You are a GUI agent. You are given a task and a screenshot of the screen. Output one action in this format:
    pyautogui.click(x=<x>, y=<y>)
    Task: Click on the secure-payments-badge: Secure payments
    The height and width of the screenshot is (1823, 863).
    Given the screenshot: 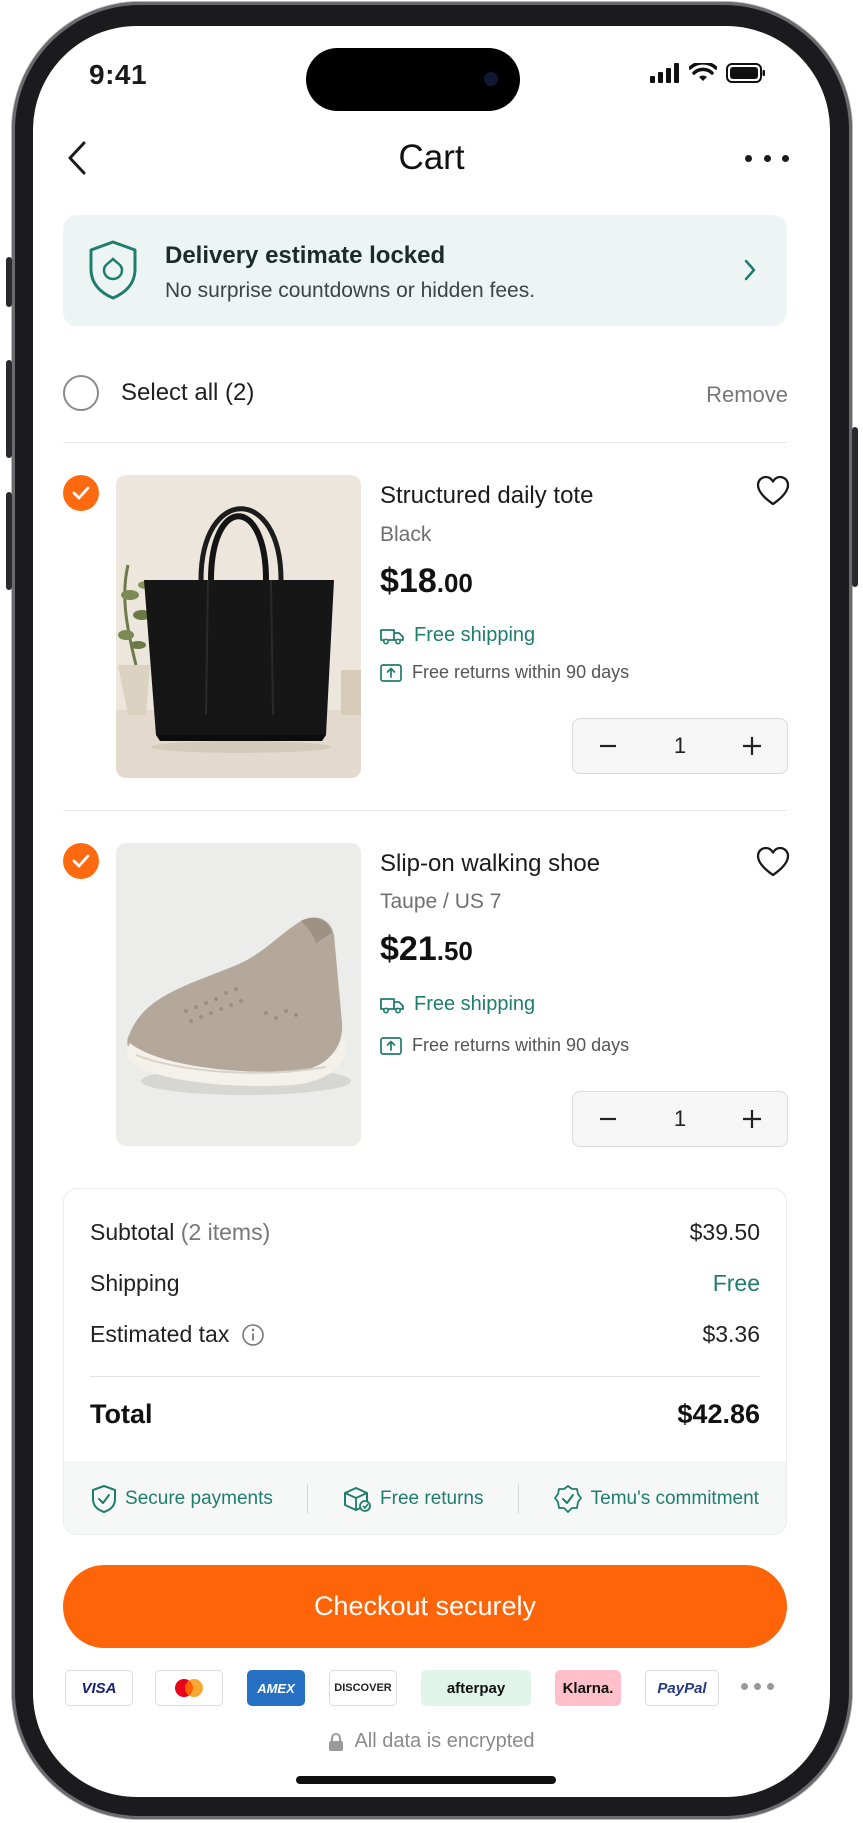 What is the action you would take?
    pyautogui.click(x=182, y=1499)
    